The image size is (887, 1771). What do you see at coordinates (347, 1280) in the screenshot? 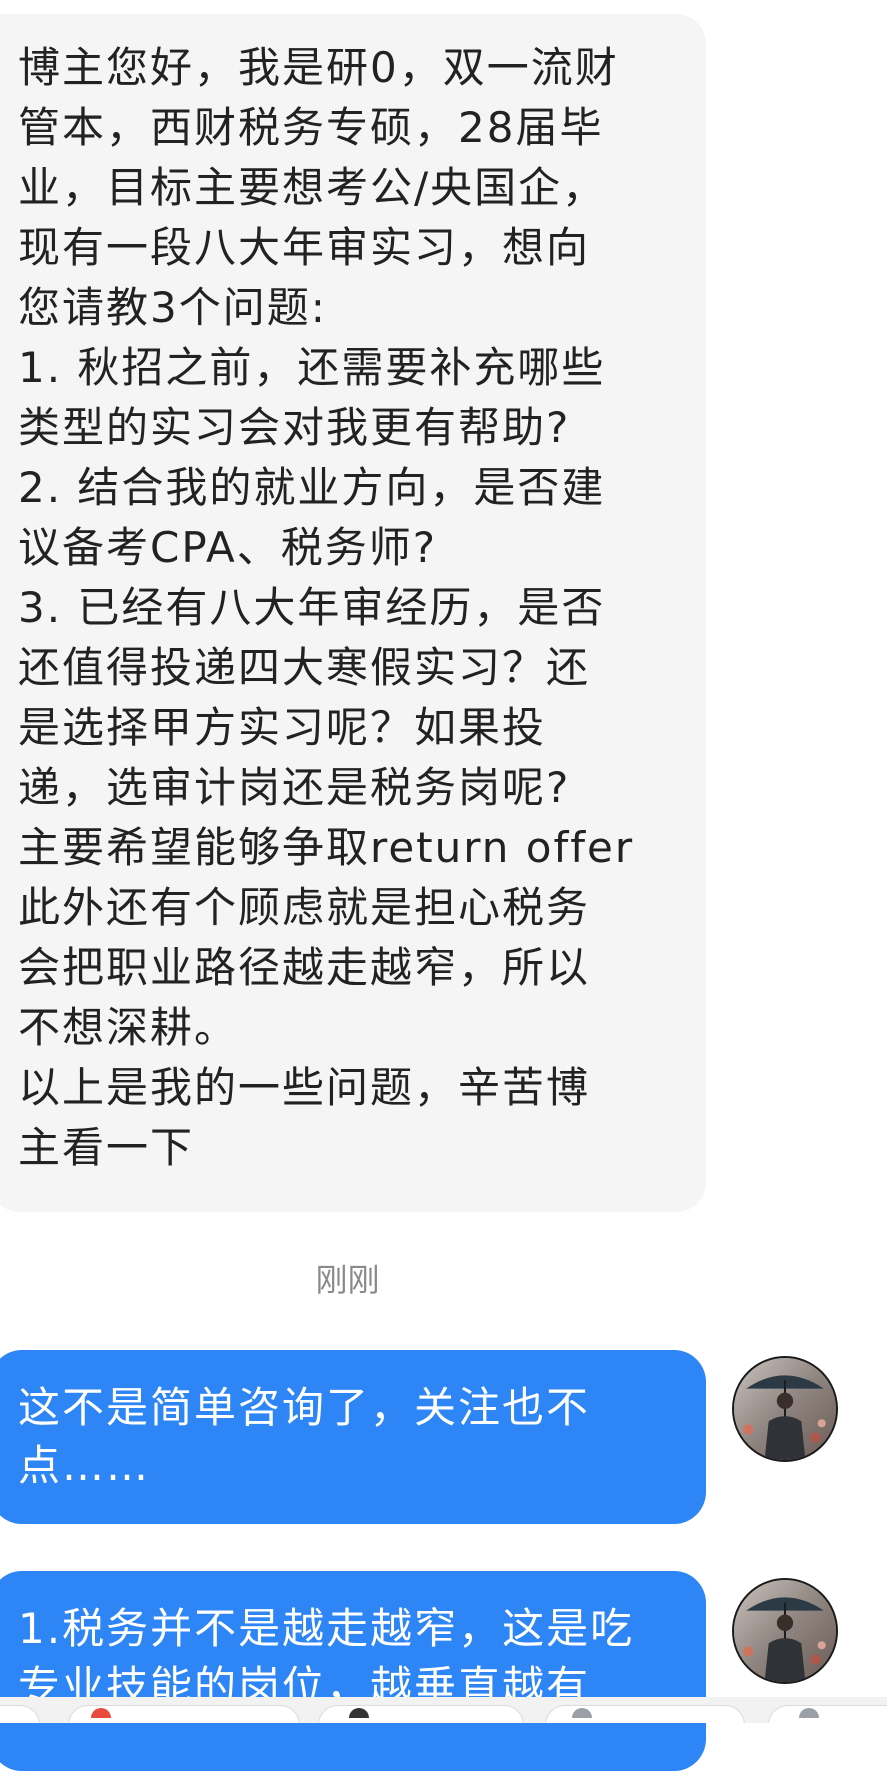
I see `message-timestamp: 刚刚` at bounding box center [347, 1280].